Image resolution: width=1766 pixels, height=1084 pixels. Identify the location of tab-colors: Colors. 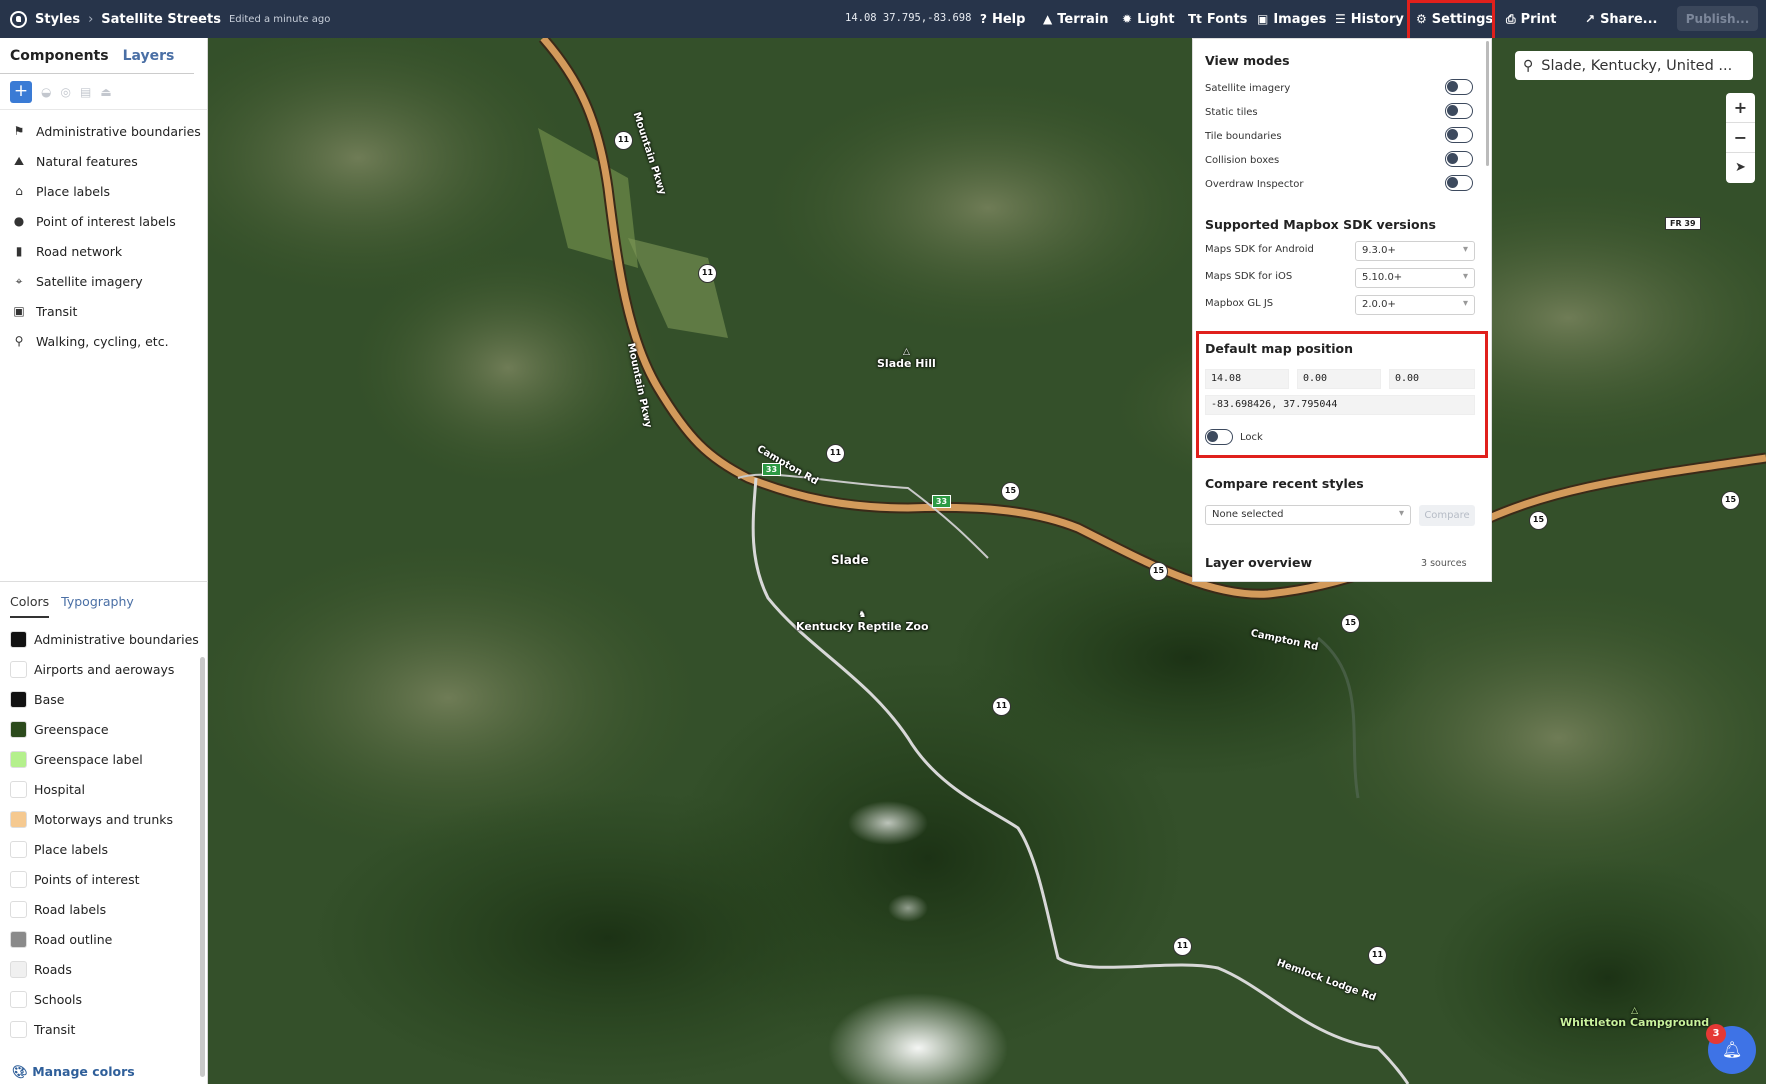
(30, 606).